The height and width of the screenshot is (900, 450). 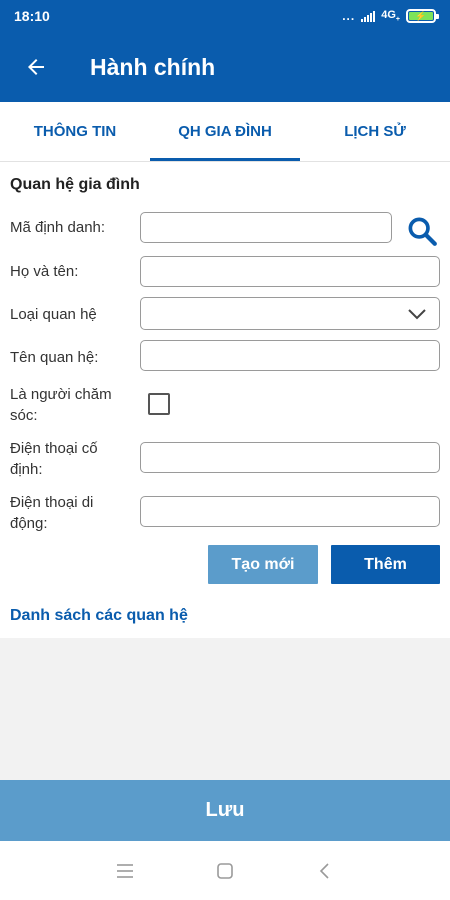 I want to click on status-bar: 18:10 ... 4G+ ⚡, so click(x=225, y=16).